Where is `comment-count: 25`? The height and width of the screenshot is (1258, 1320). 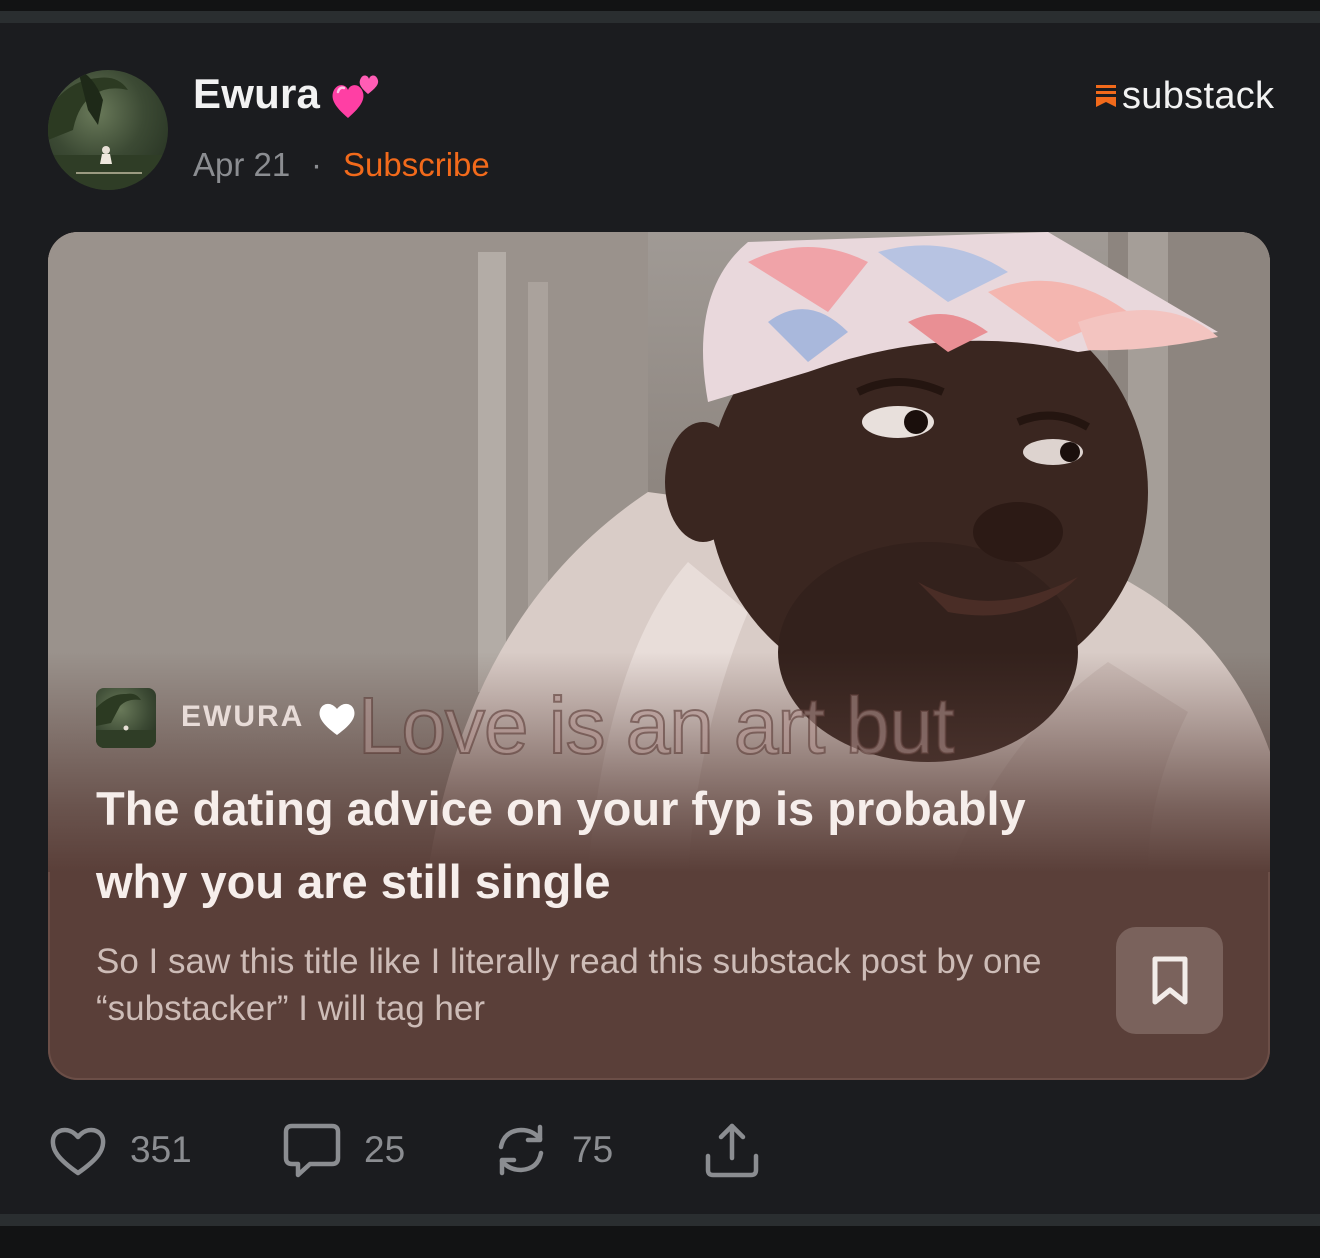 comment-count: 25 is located at coordinates (385, 1149).